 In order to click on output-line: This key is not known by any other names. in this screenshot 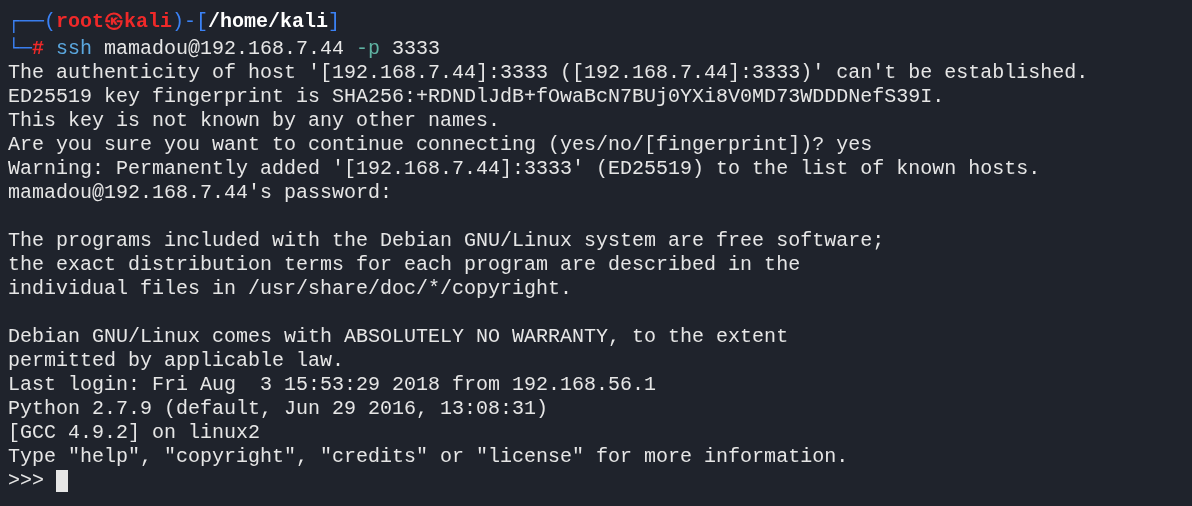, I will do `click(254, 121)`.